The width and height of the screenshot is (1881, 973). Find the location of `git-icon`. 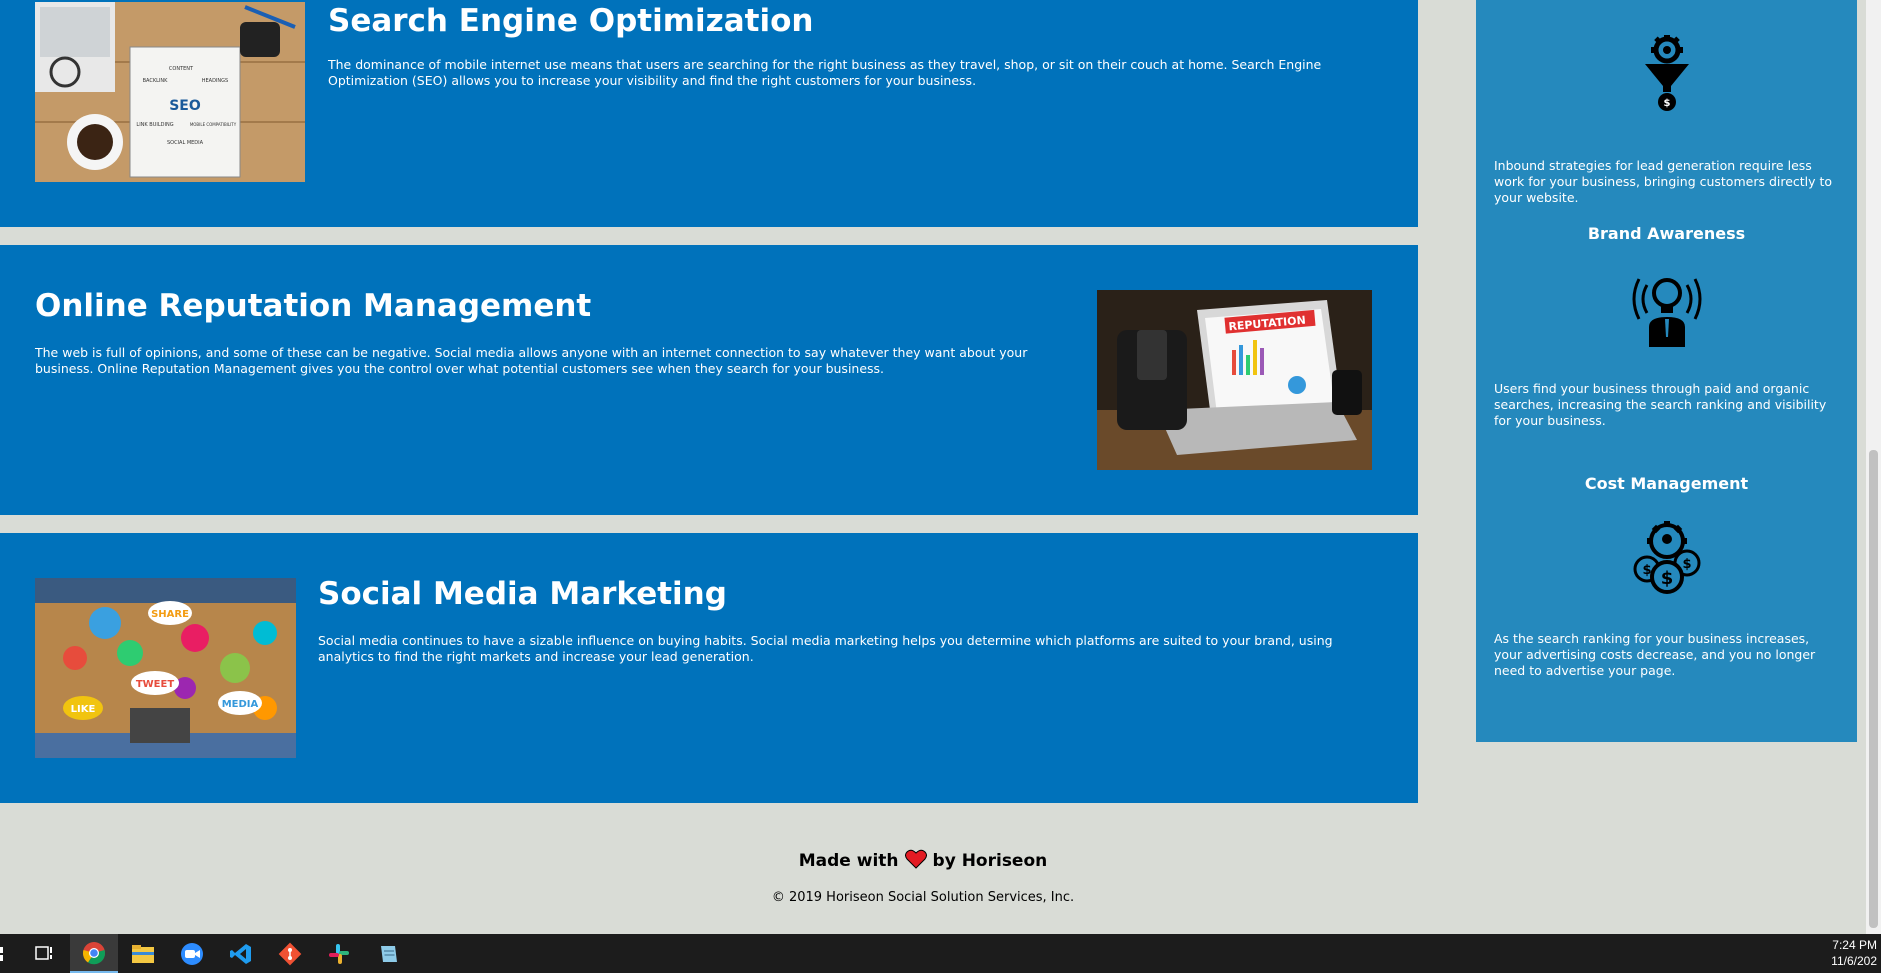

git-icon is located at coordinates (290, 953).